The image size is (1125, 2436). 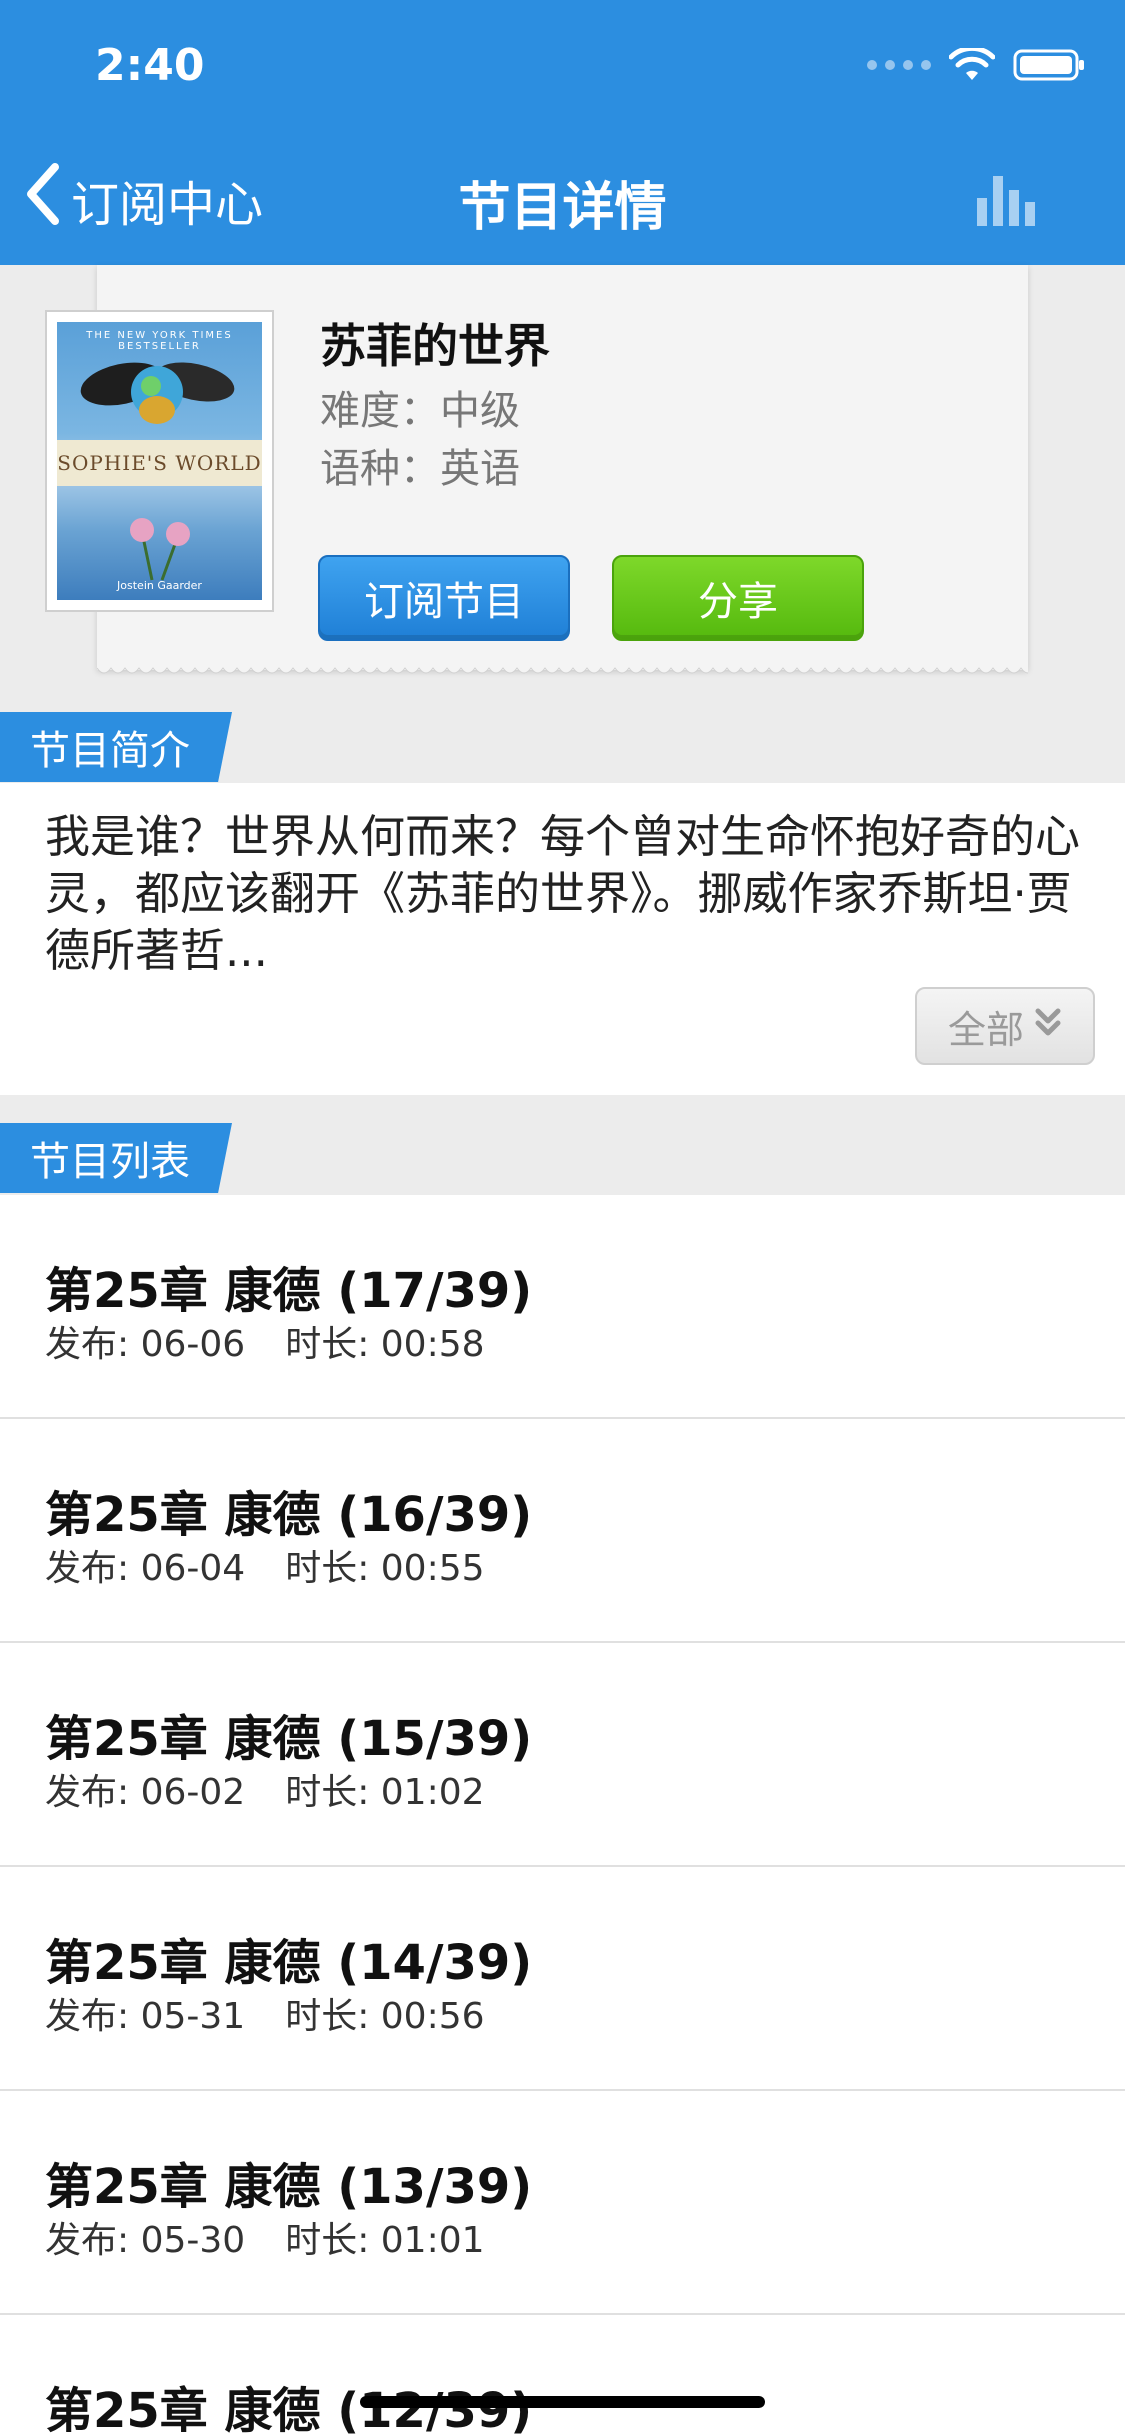 What do you see at coordinates (157, 393) in the screenshot?
I see `butterfly-globe-illustration` at bounding box center [157, 393].